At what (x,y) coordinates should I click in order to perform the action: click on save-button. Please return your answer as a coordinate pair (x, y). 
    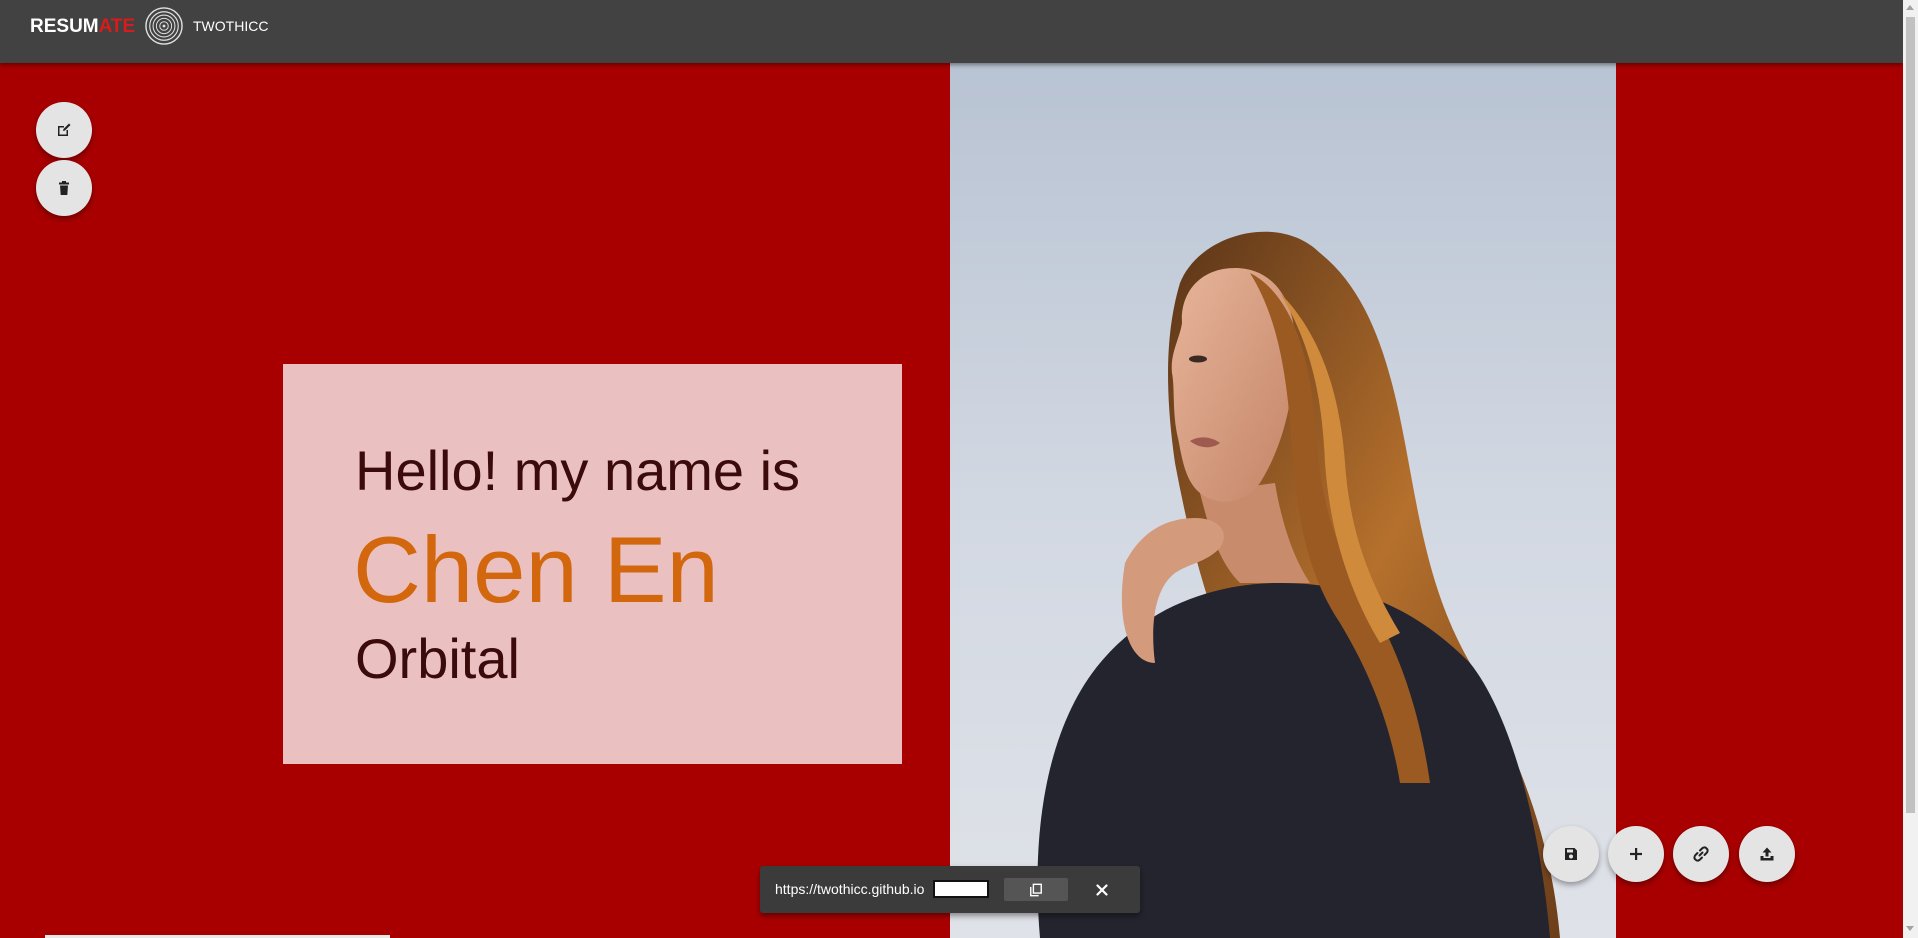
    Looking at the image, I should click on (1571, 854).